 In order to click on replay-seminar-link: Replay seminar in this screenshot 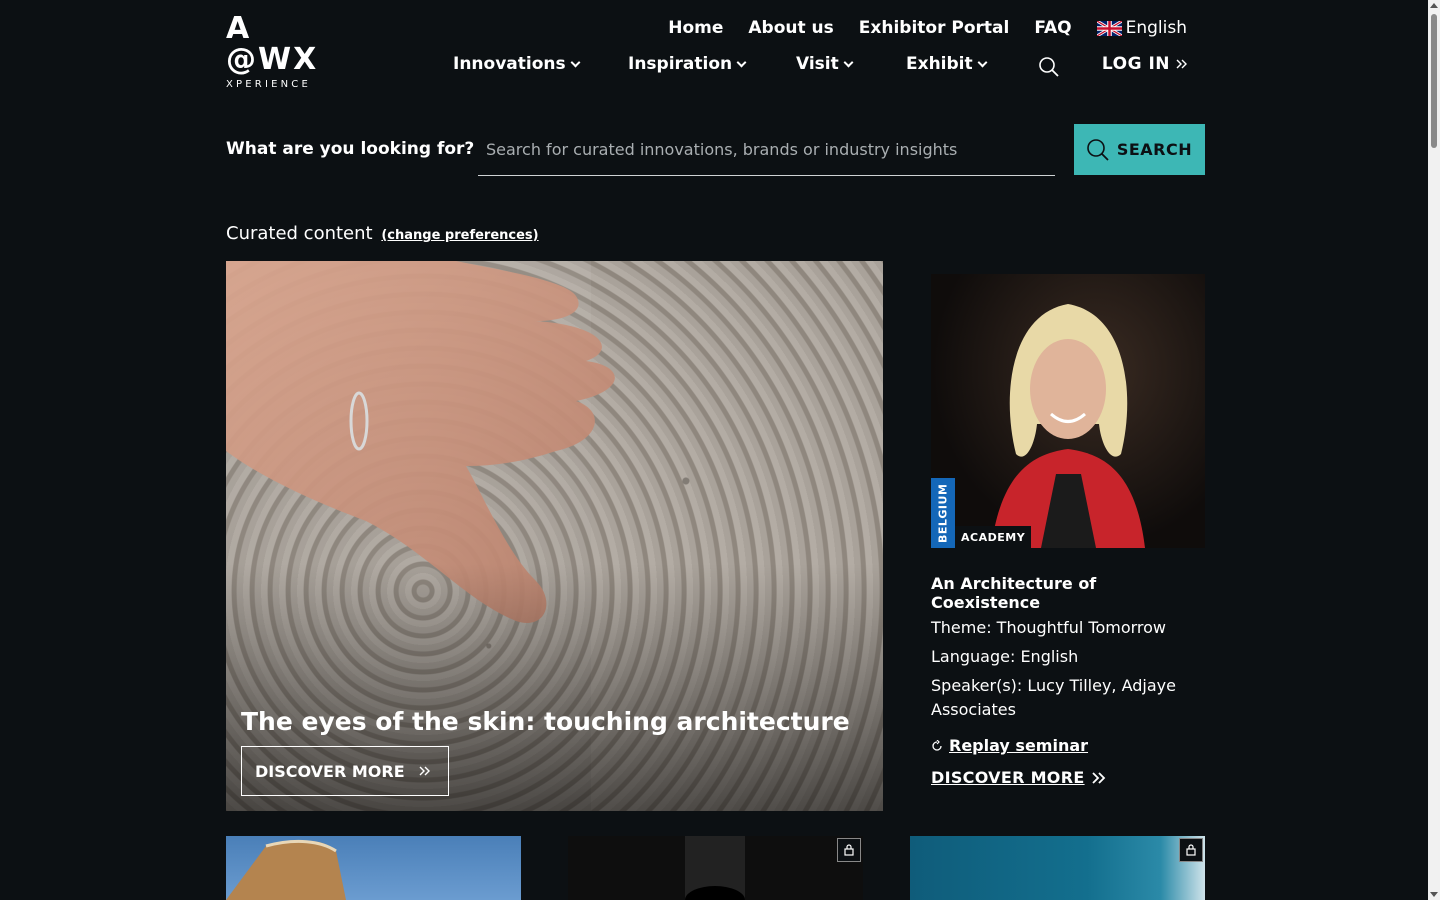, I will do `click(1009, 745)`.